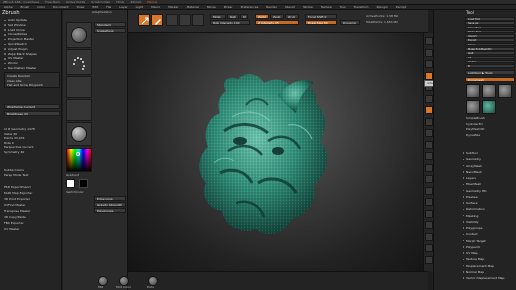 The image size is (516, 290). I want to click on color-picker, so click(79, 162).